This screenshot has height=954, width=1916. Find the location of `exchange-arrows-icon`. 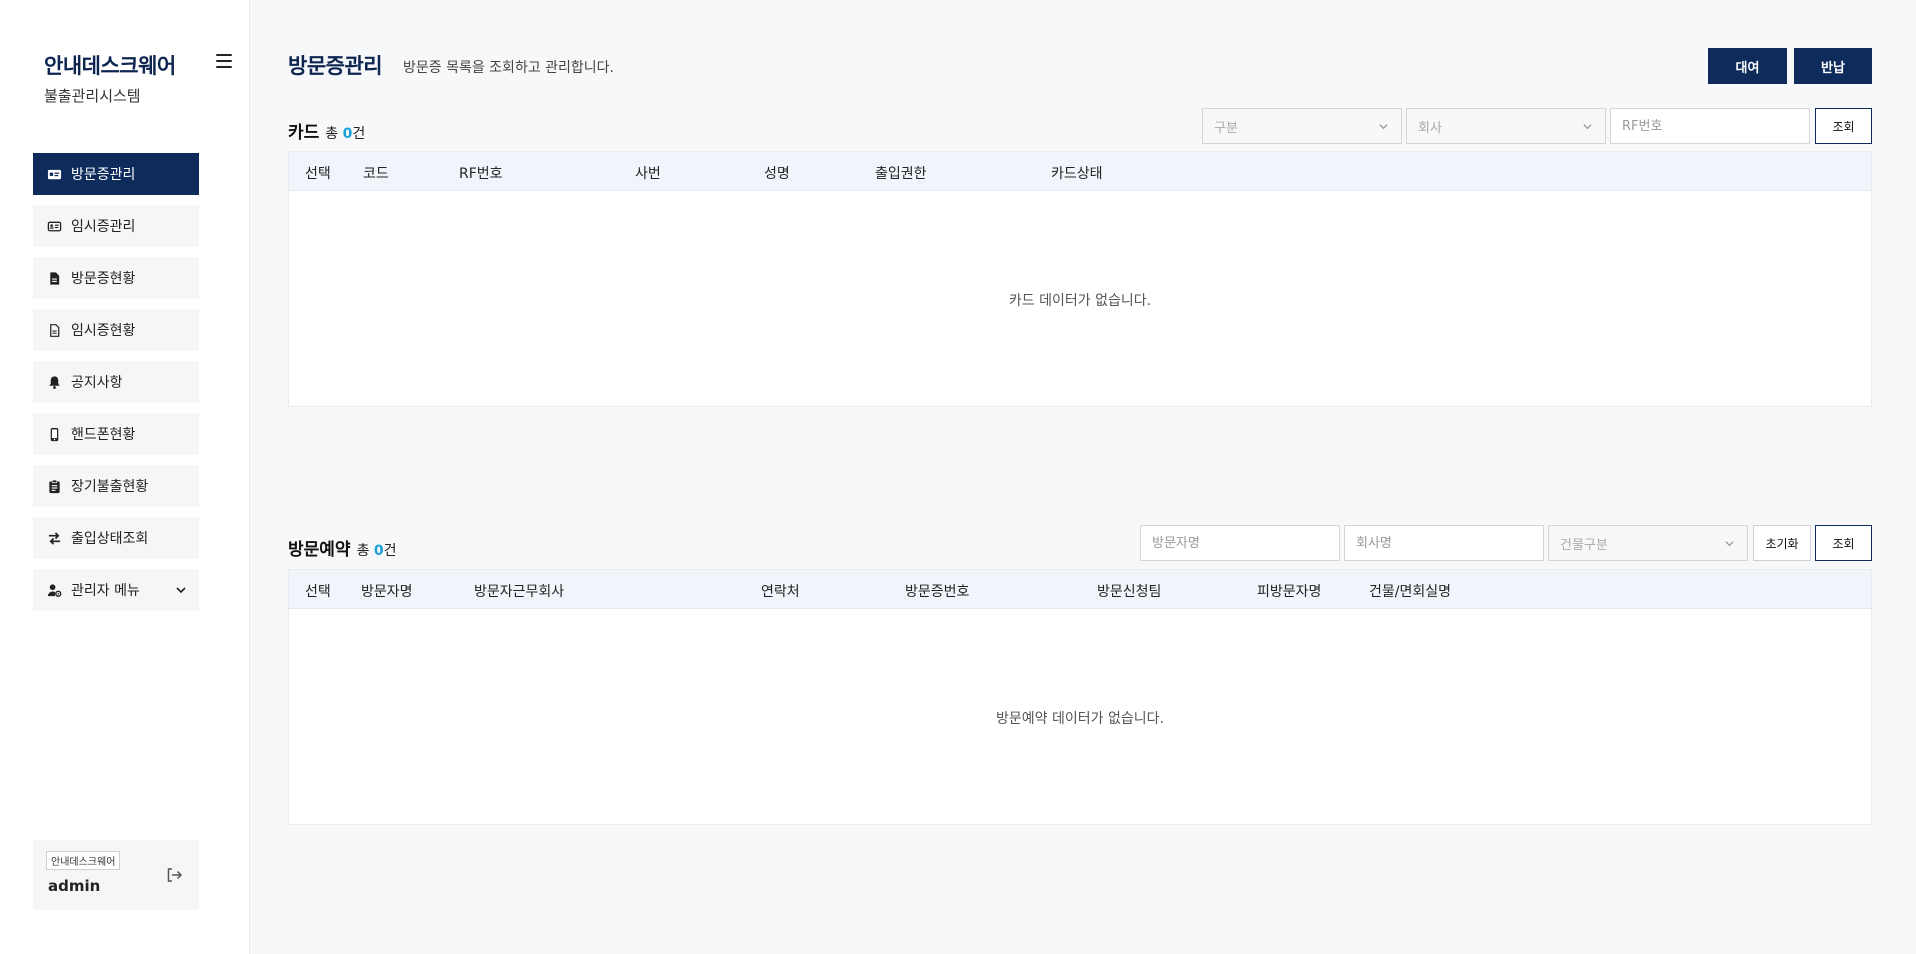

exchange-arrows-icon is located at coordinates (54, 538).